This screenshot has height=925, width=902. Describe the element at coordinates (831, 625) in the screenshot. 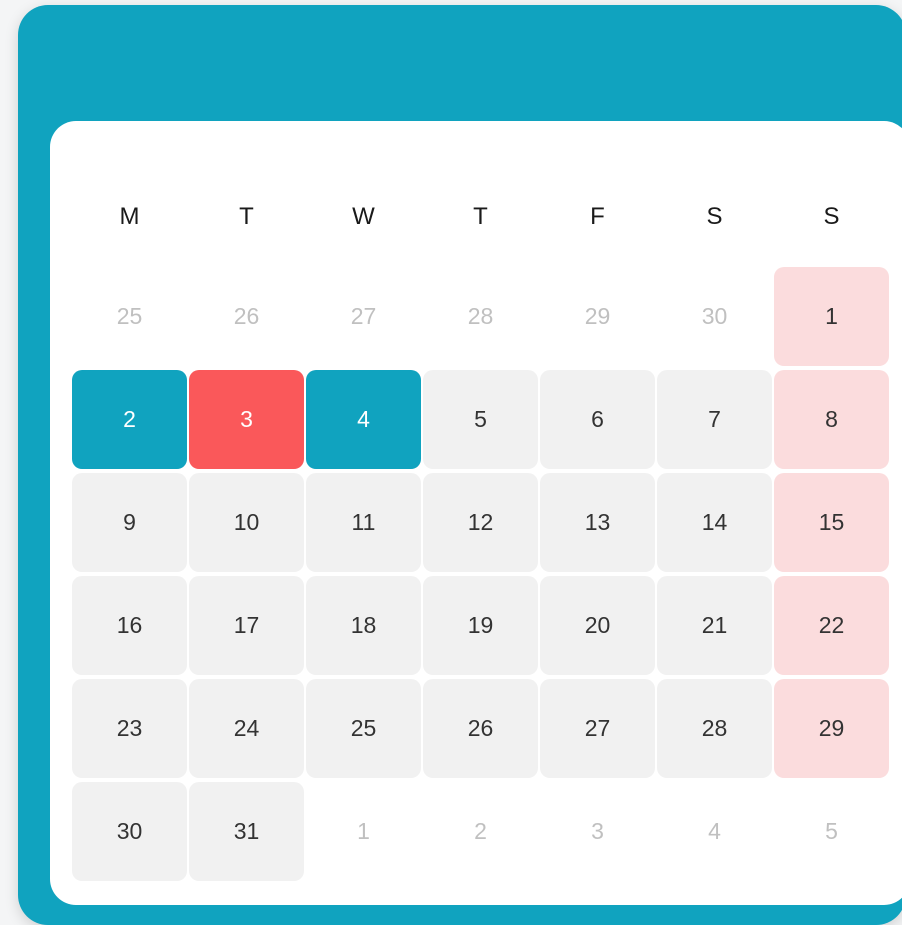

I see `day-cell-weekend: 22` at that location.